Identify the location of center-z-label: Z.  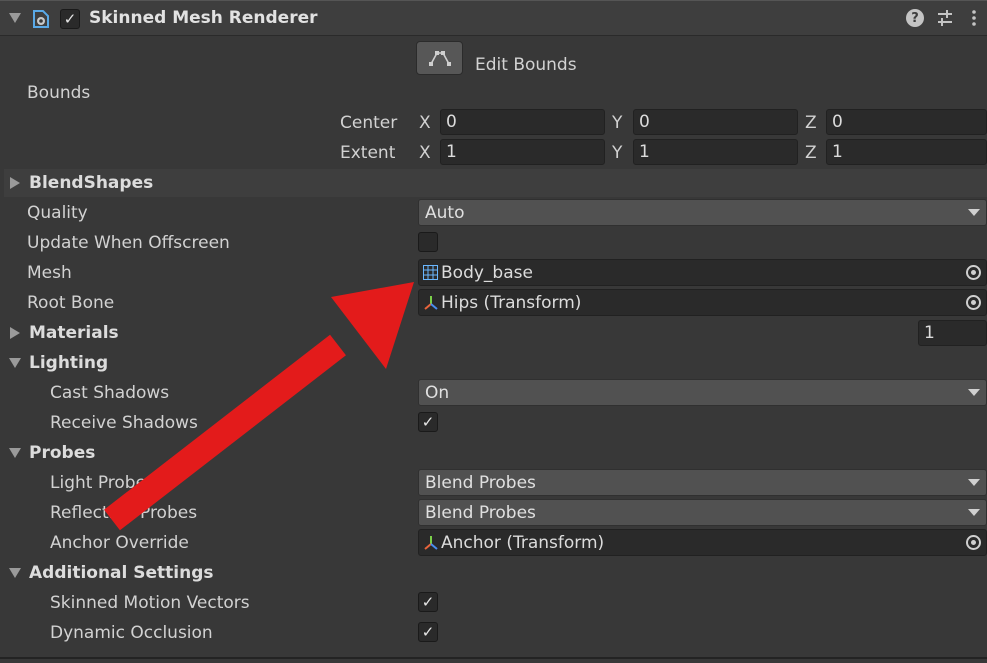
(811, 123).